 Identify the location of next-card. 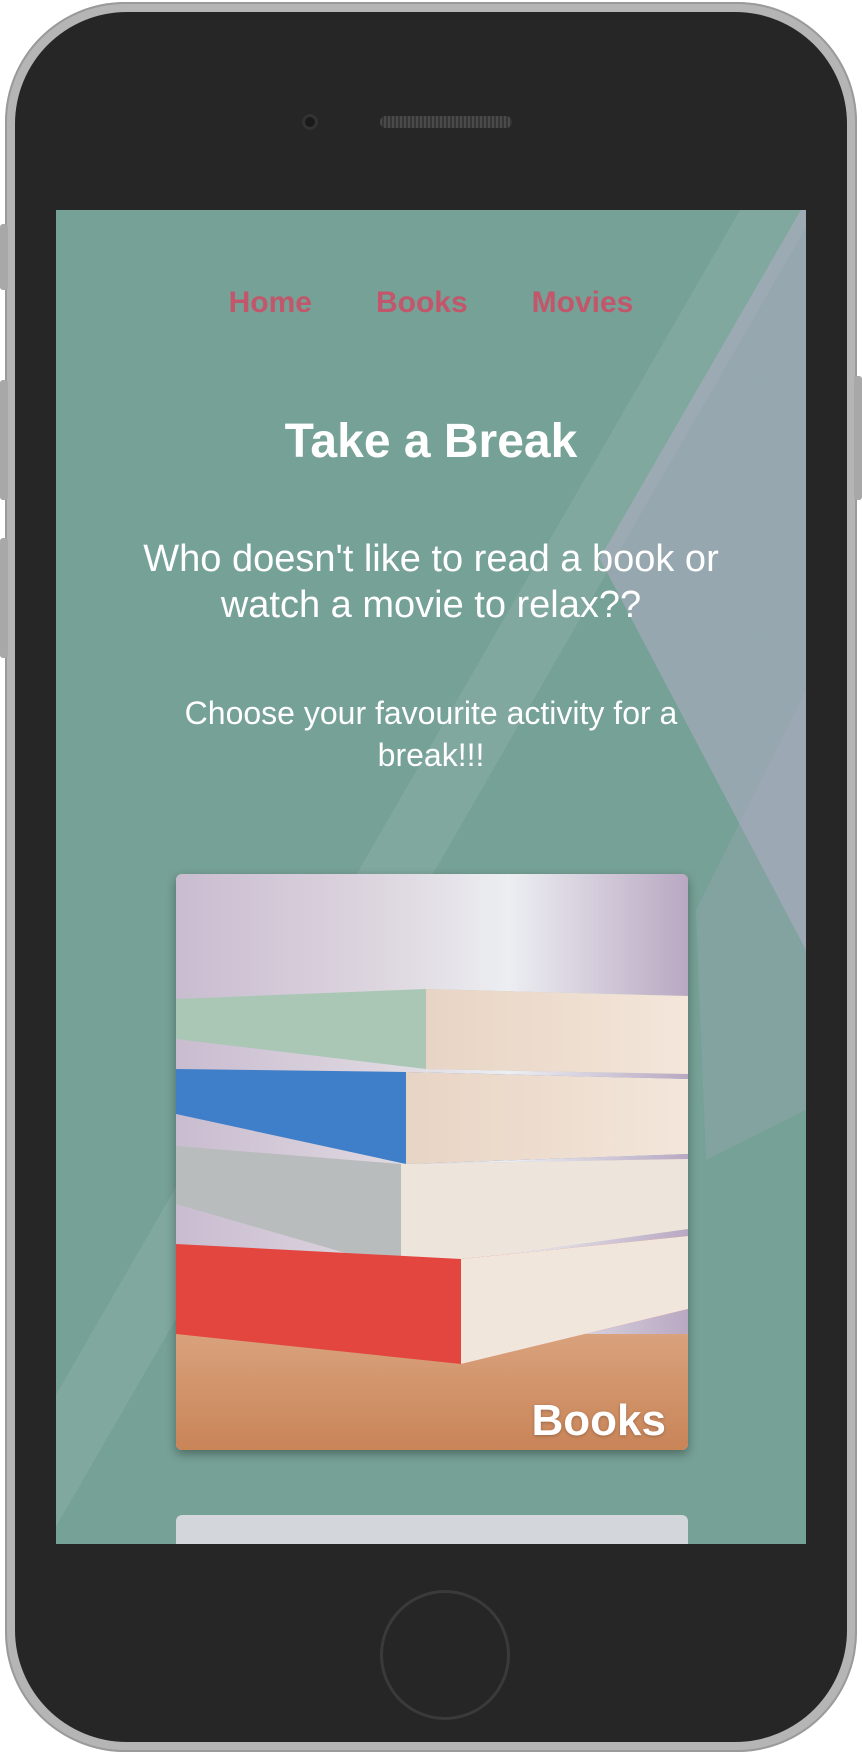
(432, 1529).